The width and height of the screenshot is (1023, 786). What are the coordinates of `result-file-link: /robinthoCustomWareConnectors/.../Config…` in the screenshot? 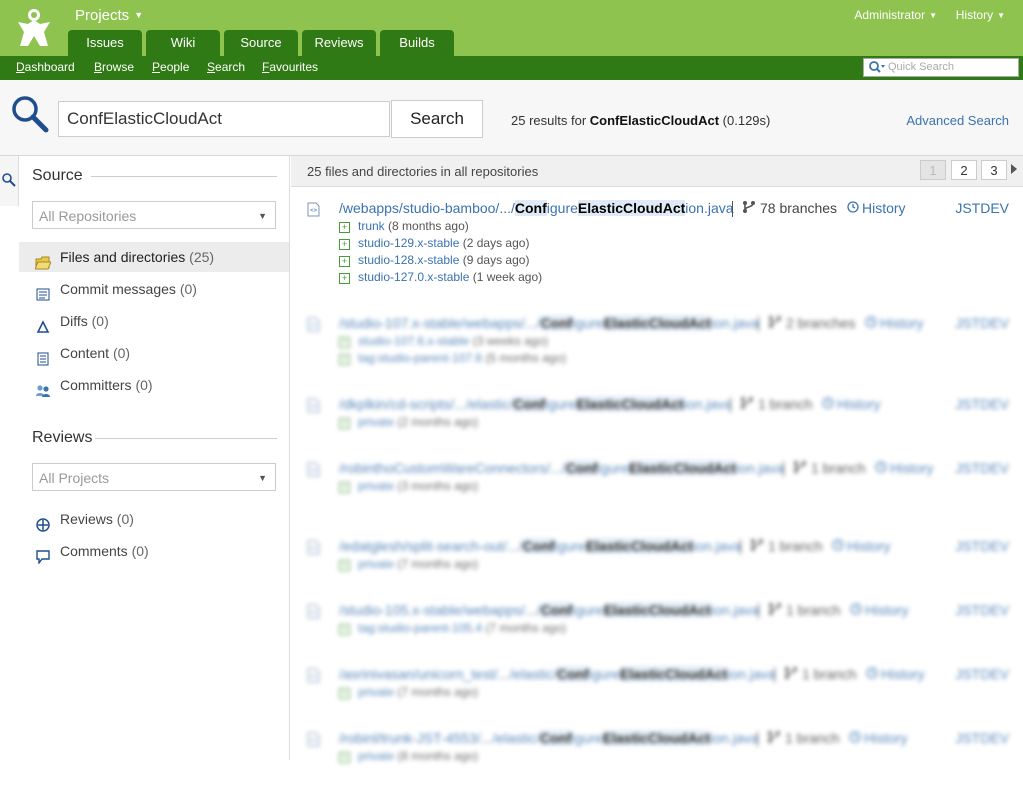 It's located at (561, 468).